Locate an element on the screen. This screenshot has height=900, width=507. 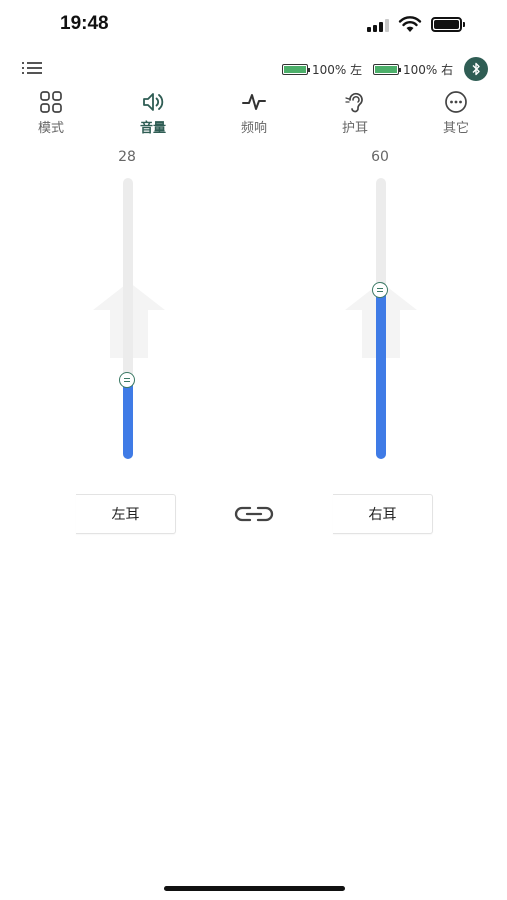
link-icon is located at coordinates (254, 514).